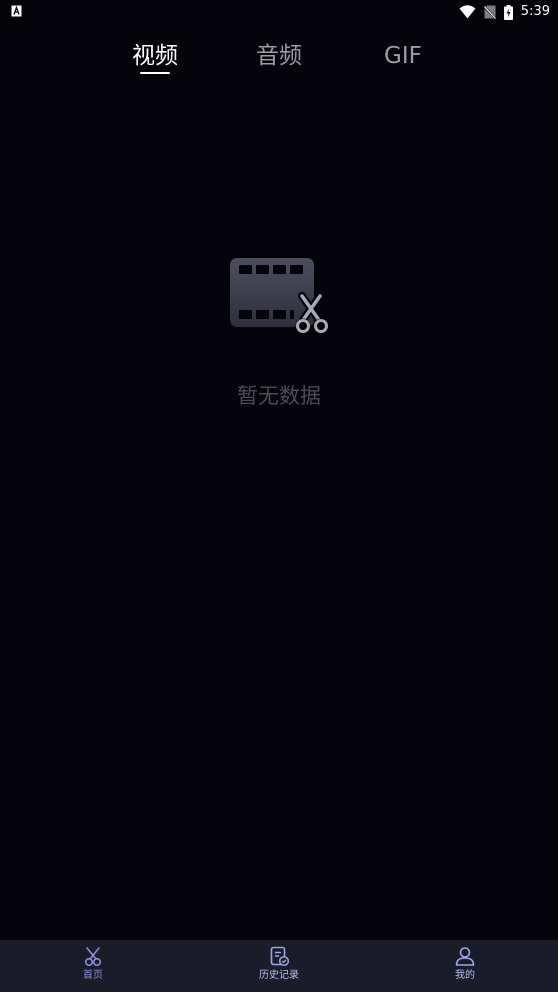 This screenshot has width=558, height=992. What do you see at coordinates (93, 975) in the screenshot?
I see `nav-home-label: 首页` at bounding box center [93, 975].